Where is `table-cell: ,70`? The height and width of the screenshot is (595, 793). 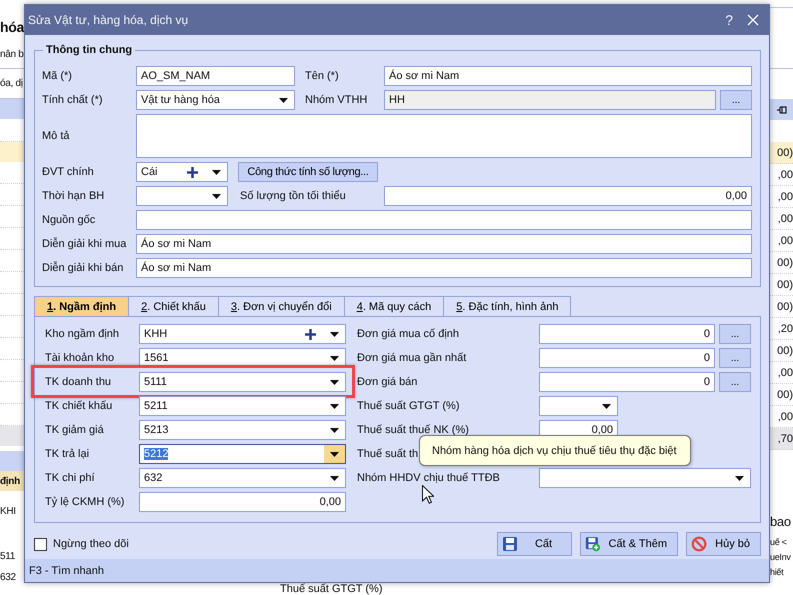
table-cell: ,70 is located at coordinates (781, 439).